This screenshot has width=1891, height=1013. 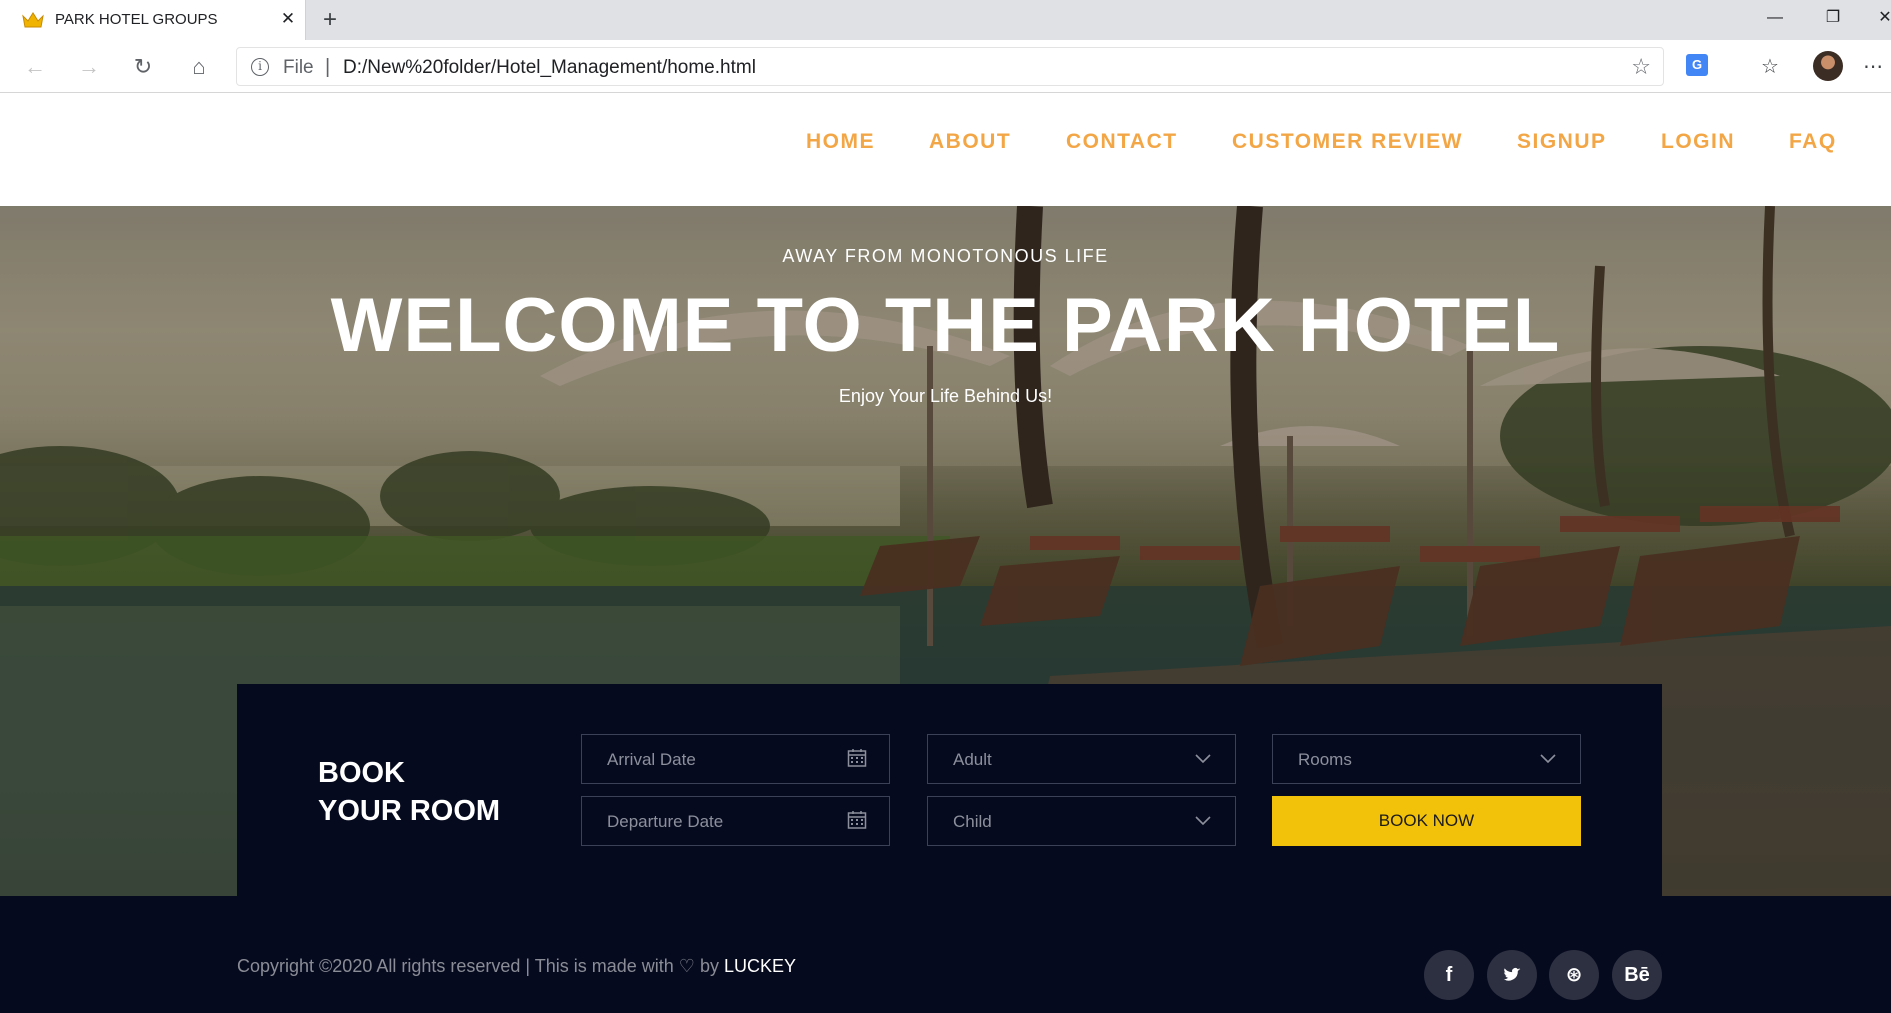 I want to click on home-icon: ⌂, so click(x=199, y=67).